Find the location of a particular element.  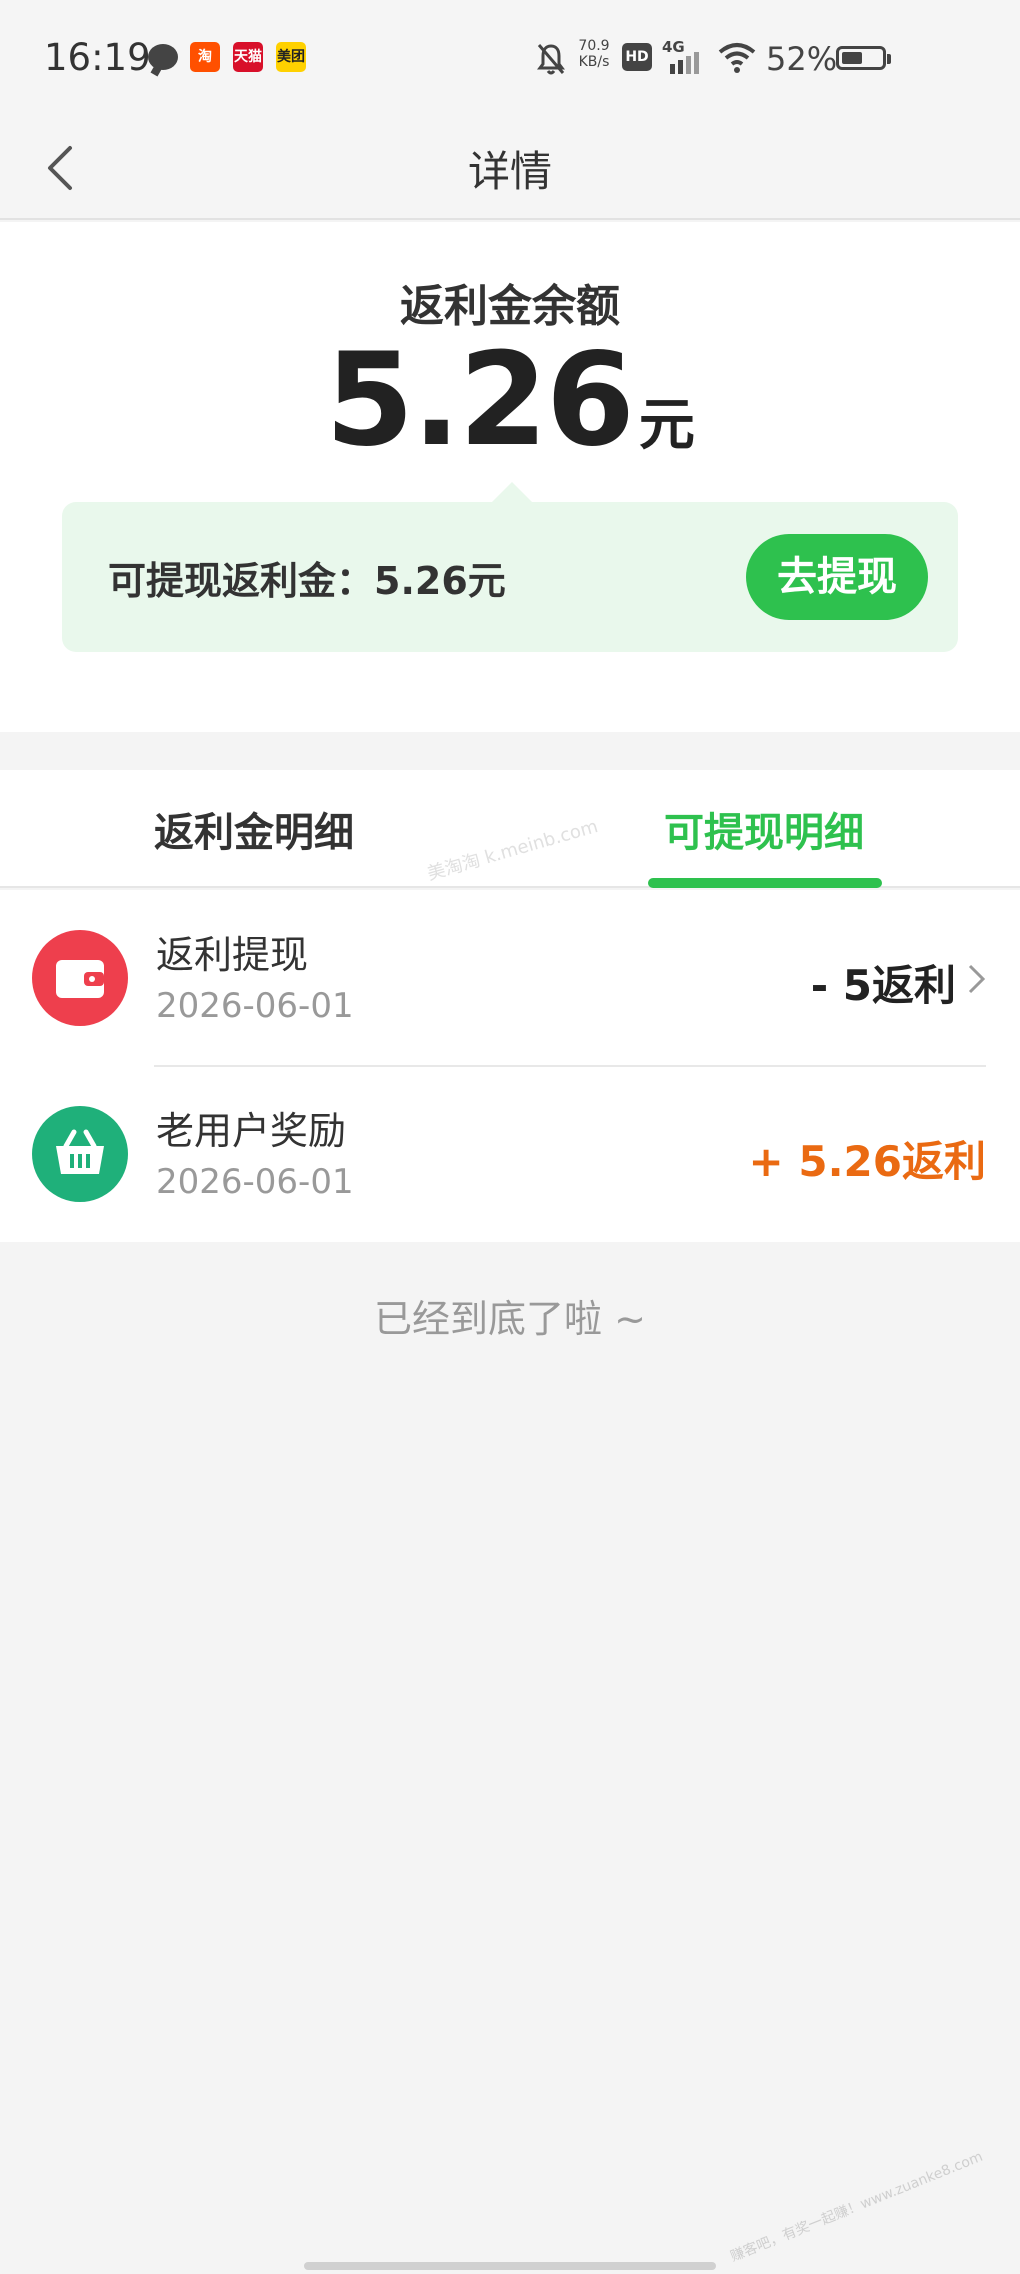

taobao-icon: 淘 is located at coordinates (205, 57).